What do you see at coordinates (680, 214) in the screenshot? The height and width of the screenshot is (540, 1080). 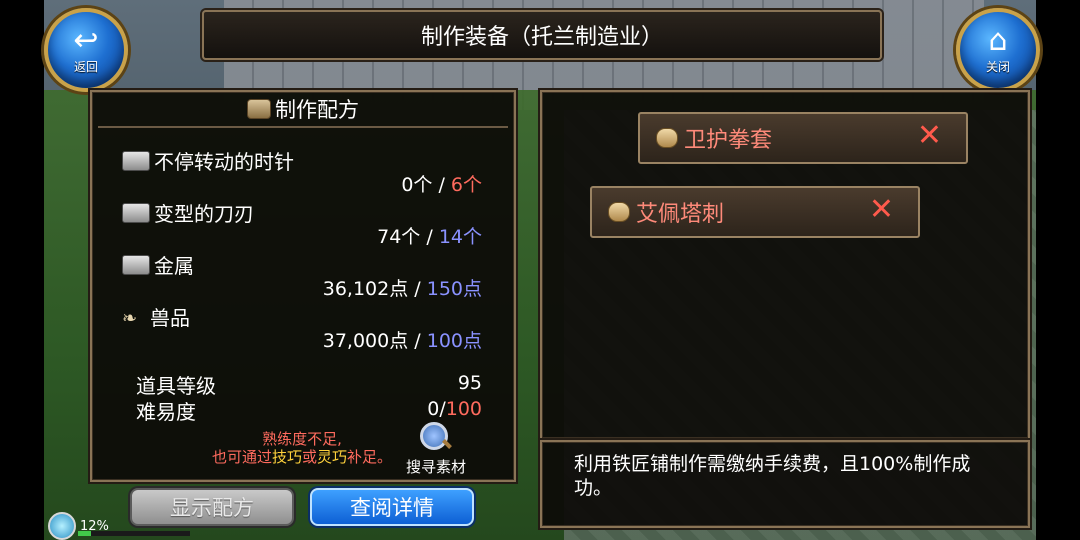 I see `result-item-name: 艾佩塔刺` at bounding box center [680, 214].